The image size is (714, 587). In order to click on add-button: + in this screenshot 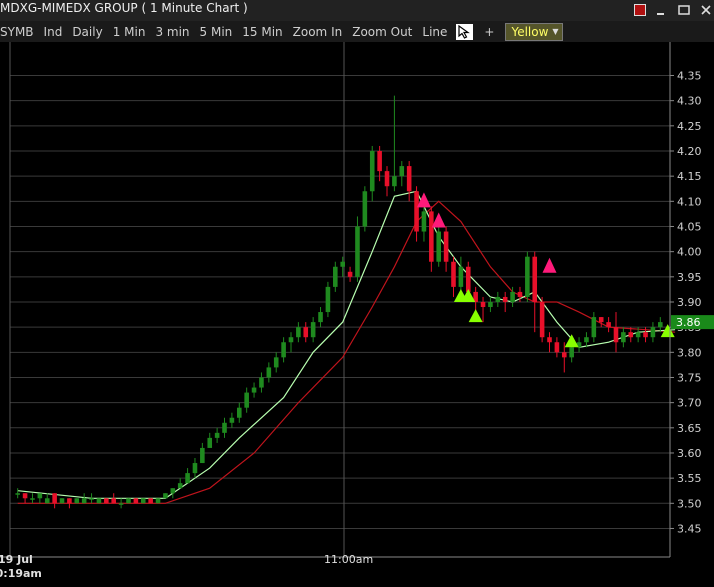, I will do `click(489, 32)`.